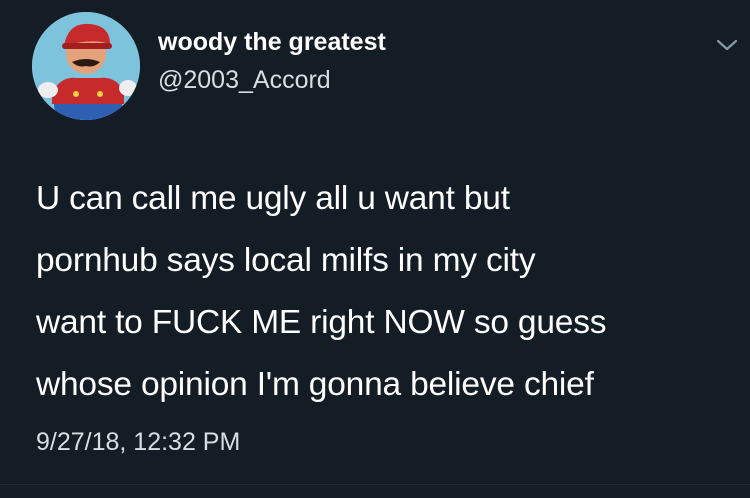 The height and width of the screenshot is (498, 750). I want to click on mario-avatar-icon, so click(86, 66).